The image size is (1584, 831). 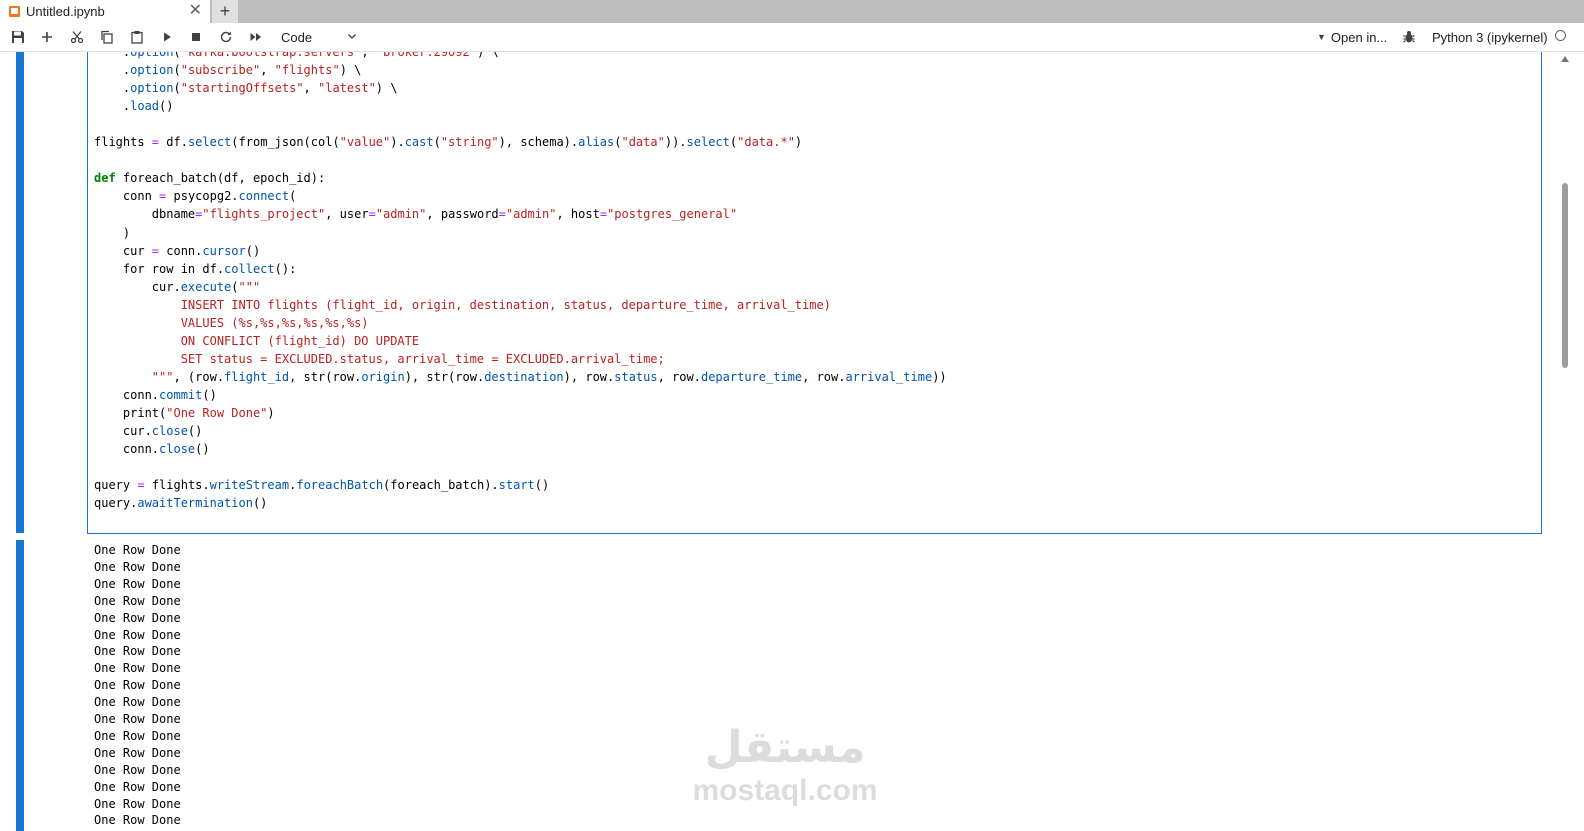 What do you see at coordinates (1565, 441) in the screenshot?
I see `scrollbar` at bounding box center [1565, 441].